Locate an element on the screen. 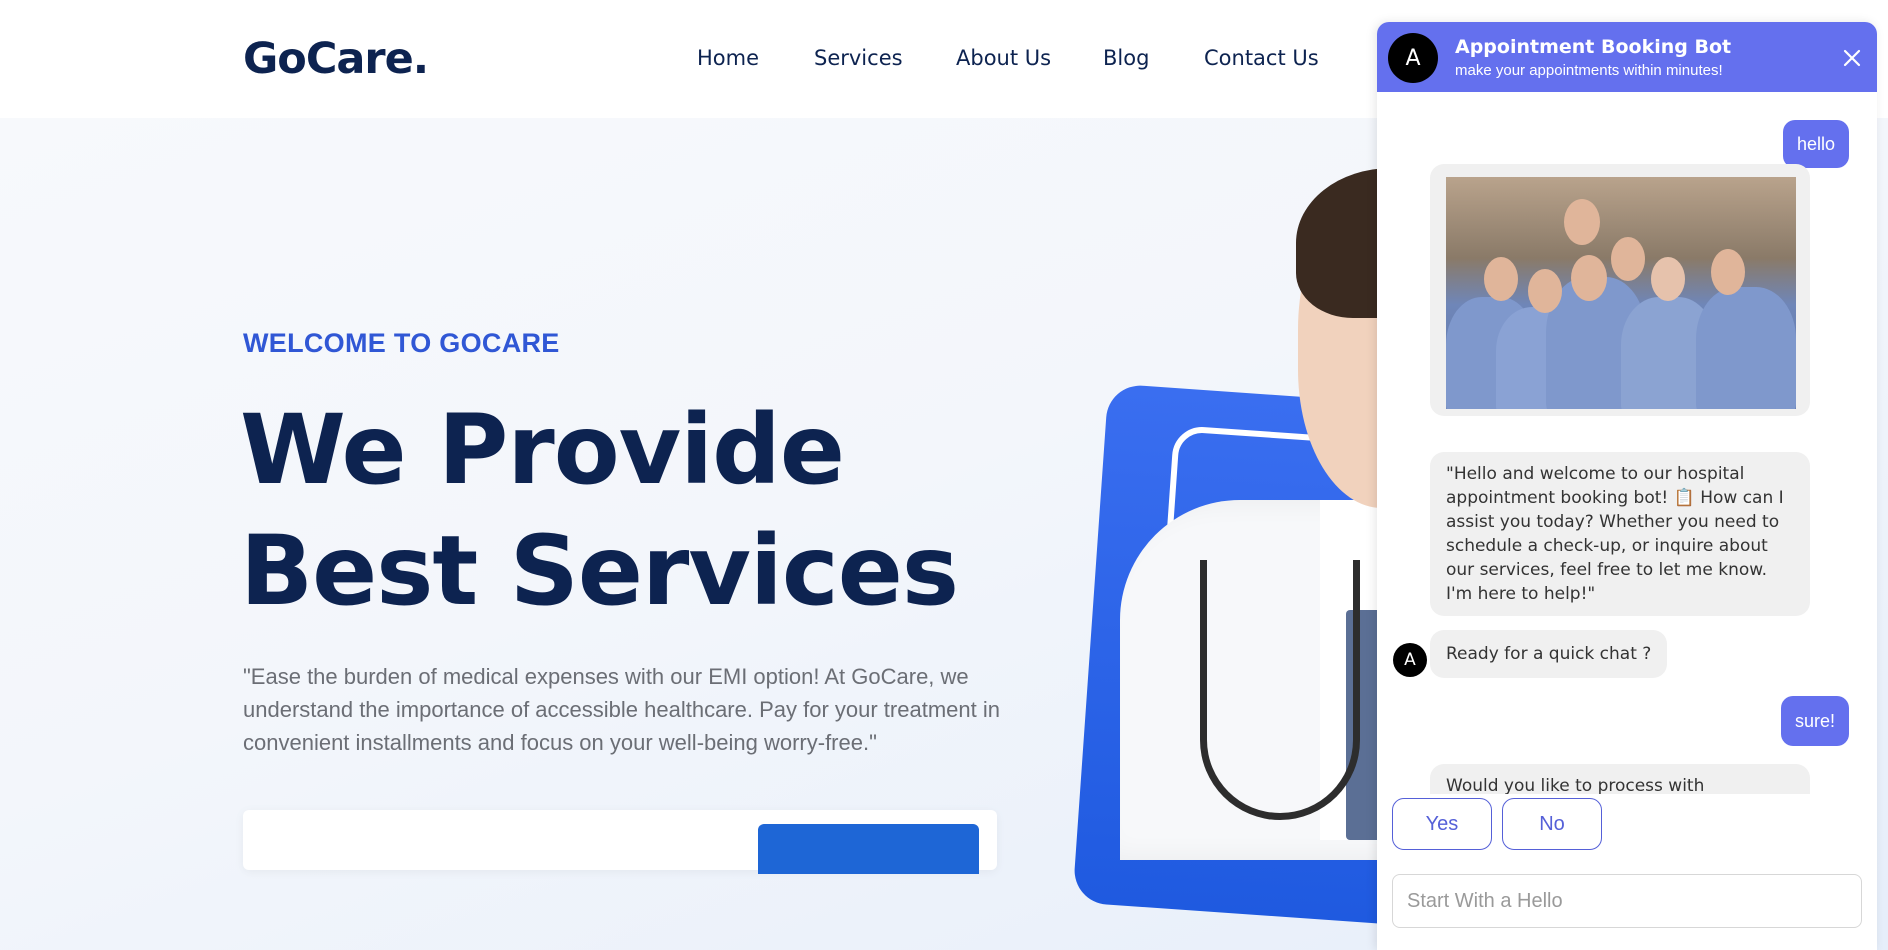  user-message: sure! is located at coordinates (1814, 721).